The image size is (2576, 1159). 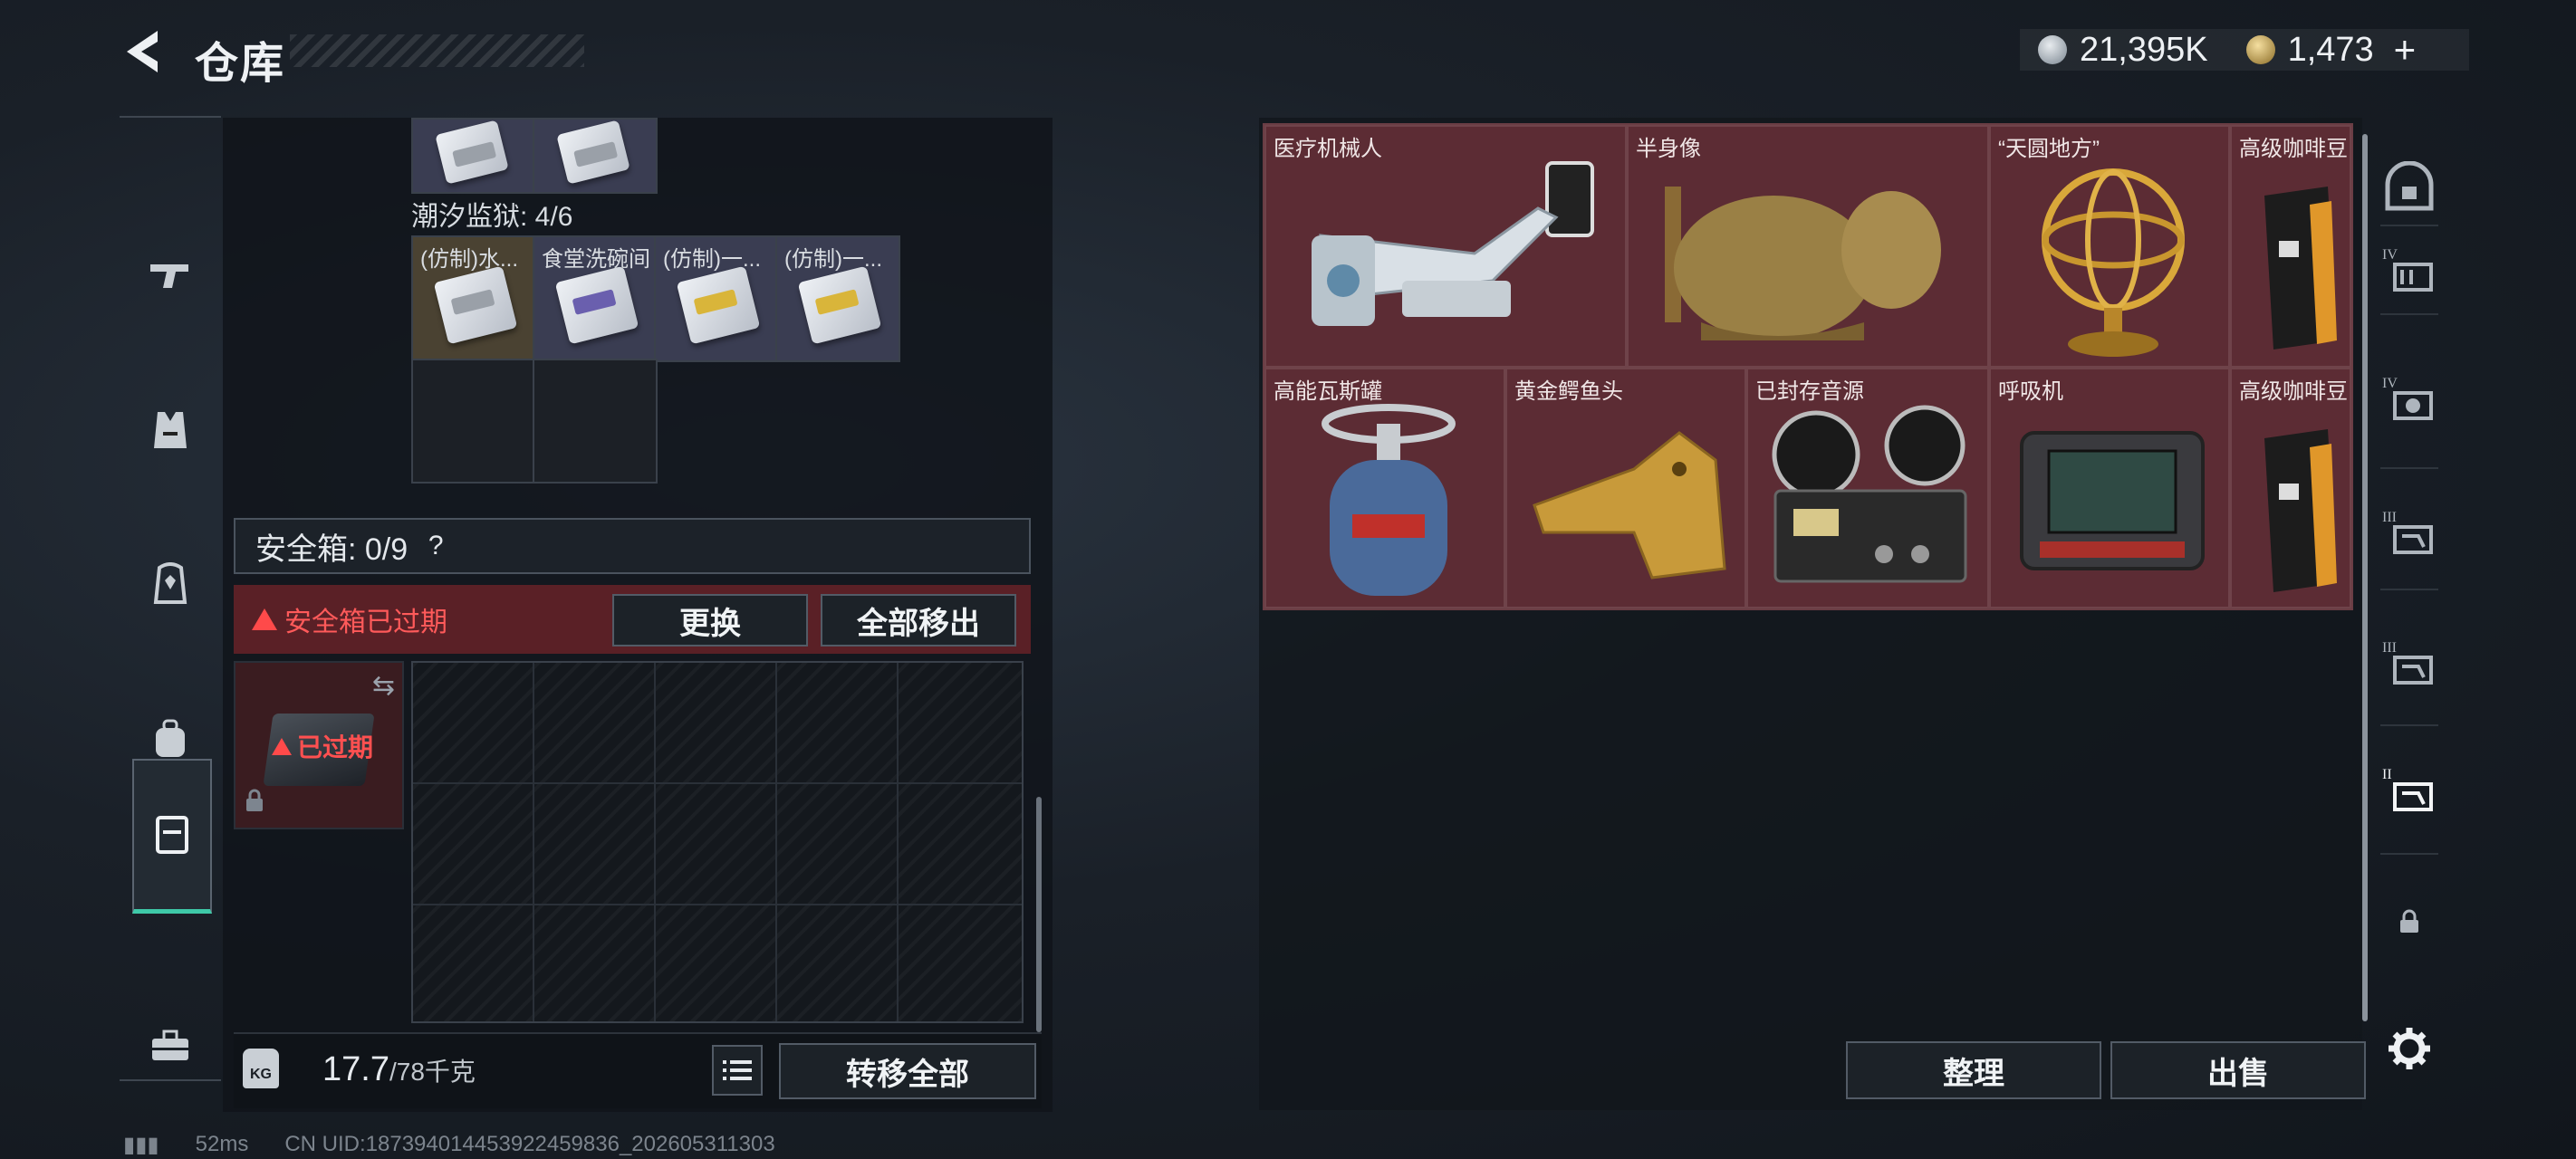 What do you see at coordinates (2389, 517) in the screenshot?
I see `tier-label: III` at bounding box center [2389, 517].